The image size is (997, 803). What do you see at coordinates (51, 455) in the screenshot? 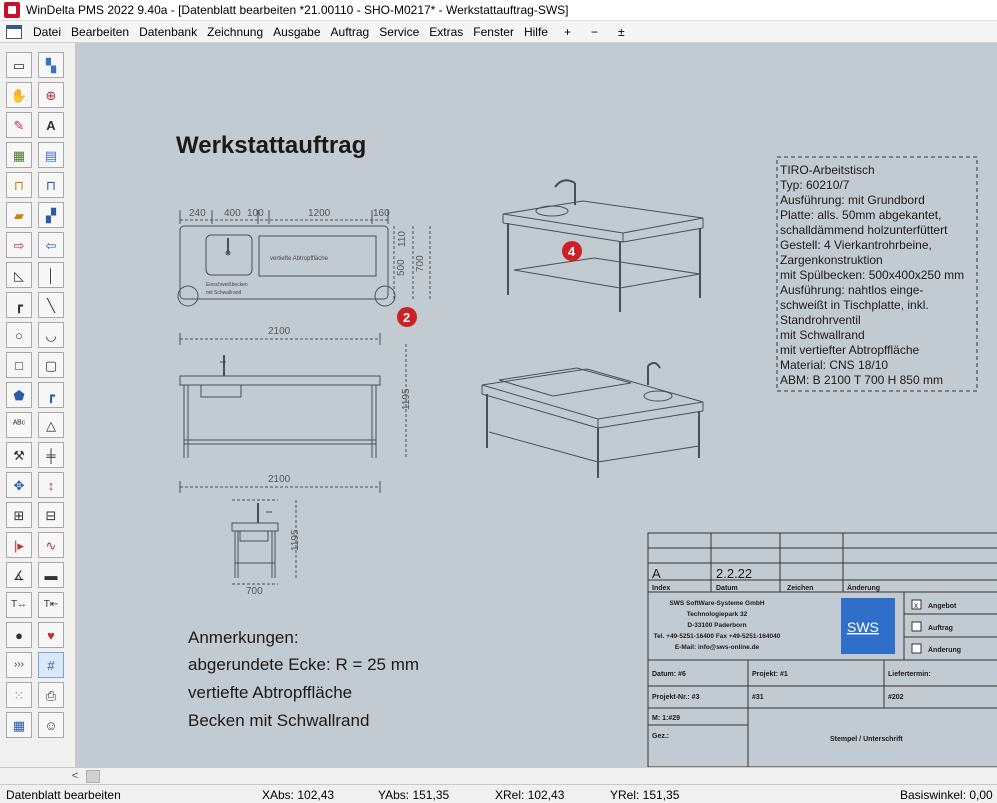
I see `parallel-lines-icon: ╪` at bounding box center [51, 455].